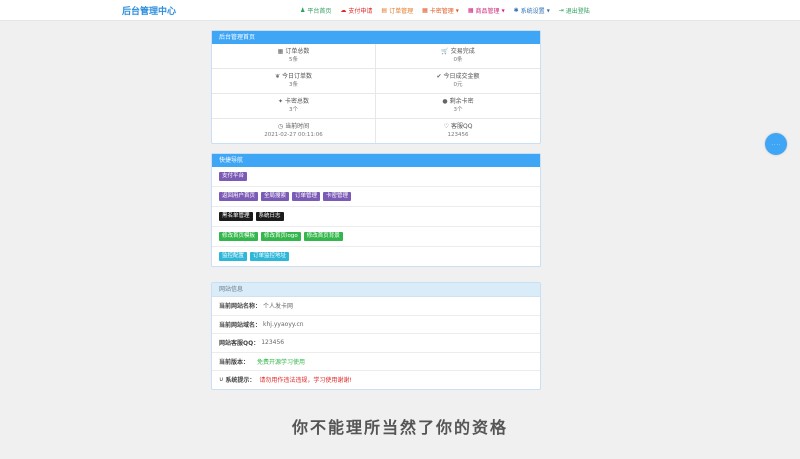  Describe the element at coordinates (234, 362) in the screenshot. I see `info-label: 当前版本：` at that location.